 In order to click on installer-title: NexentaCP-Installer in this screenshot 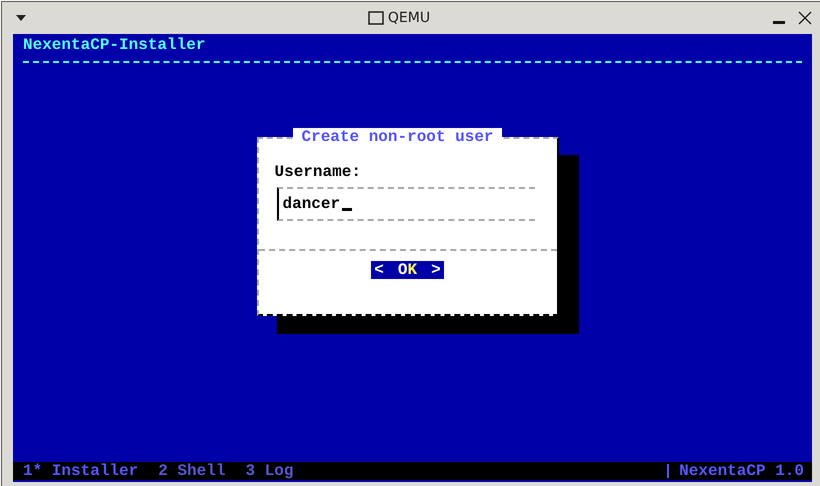, I will do `click(114, 45)`.